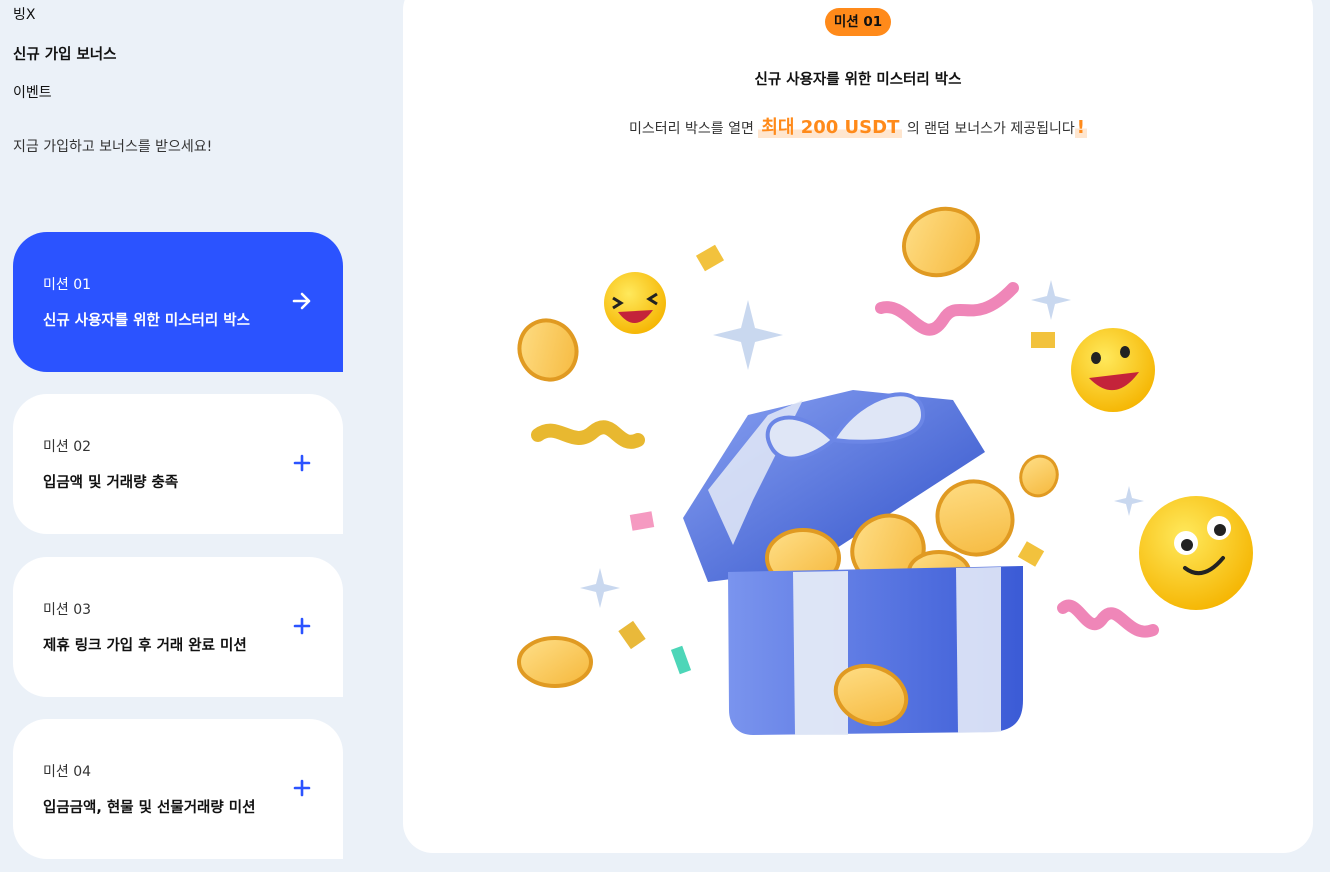  I want to click on gold-ribbon, so click(588, 434).